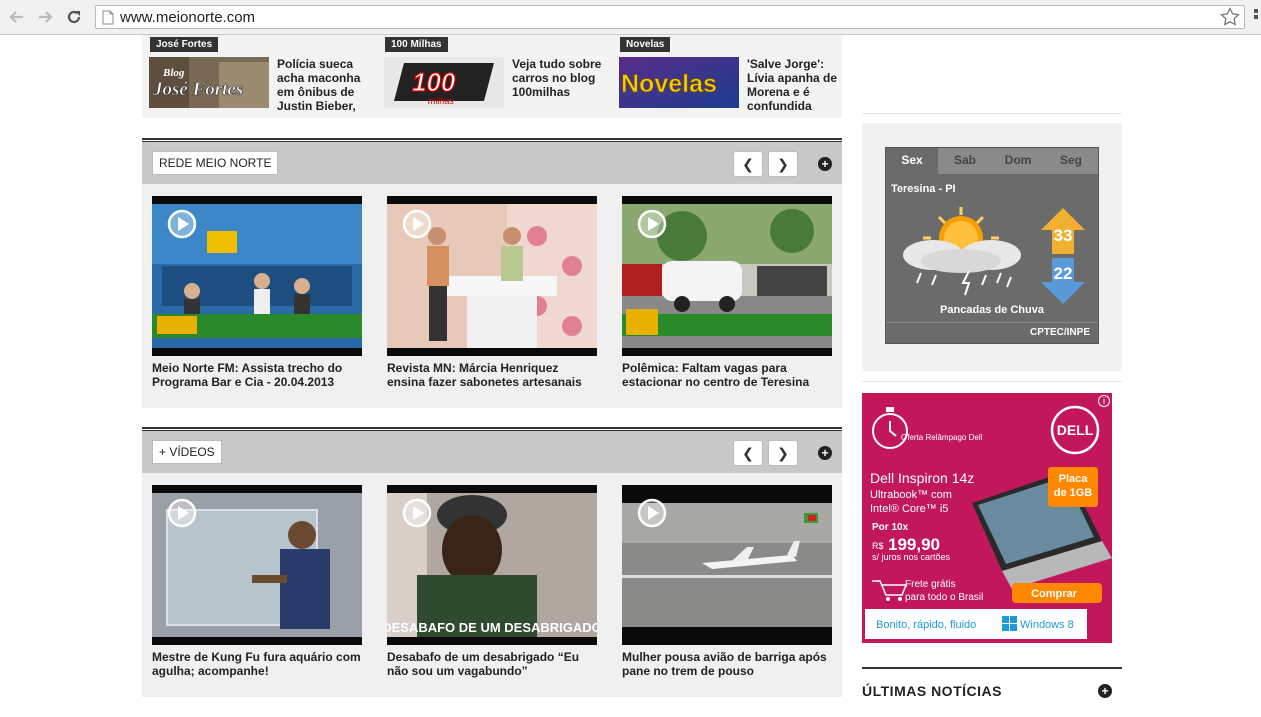 This screenshot has height=717, width=1261. Describe the element at coordinates (1075, 430) in the screenshot. I see `dell-logo-text: DELL` at that location.